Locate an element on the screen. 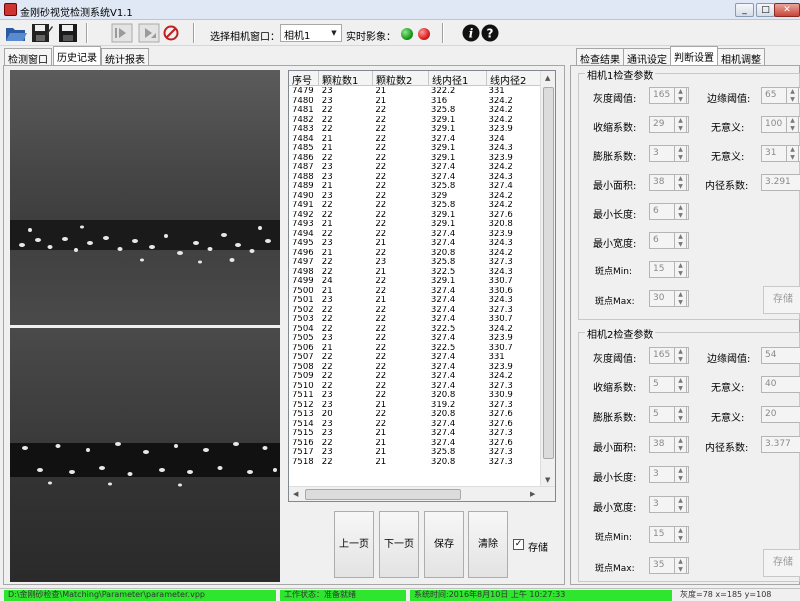 This screenshot has height=601, width=800. run-once-icon is located at coordinates (122, 33).